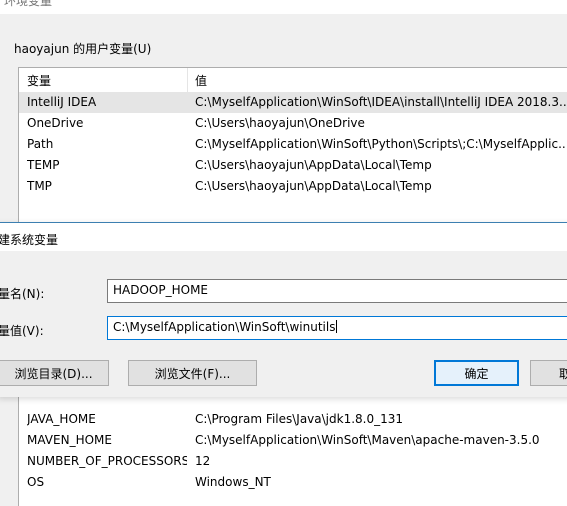 The width and height of the screenshot is (567, 506). What do you see at coordinates (293, 80) in the screenshot?
I see `list-header: 变量 值` at bounding box center [293, 80].